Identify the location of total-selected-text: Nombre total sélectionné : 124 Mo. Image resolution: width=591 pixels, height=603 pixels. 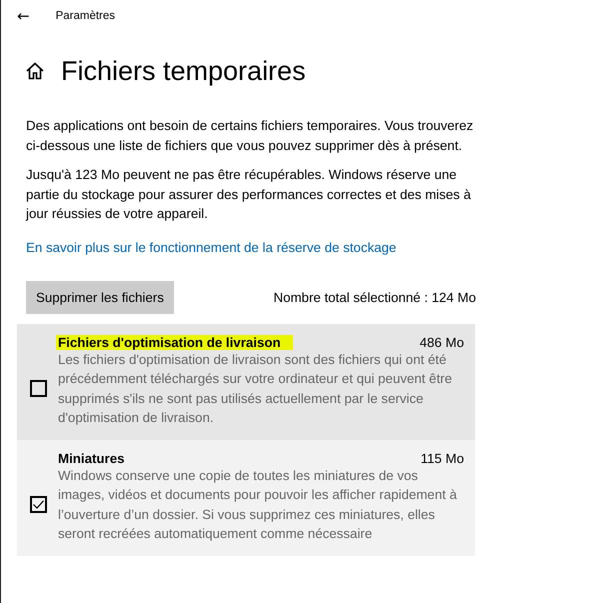
(374, 297).